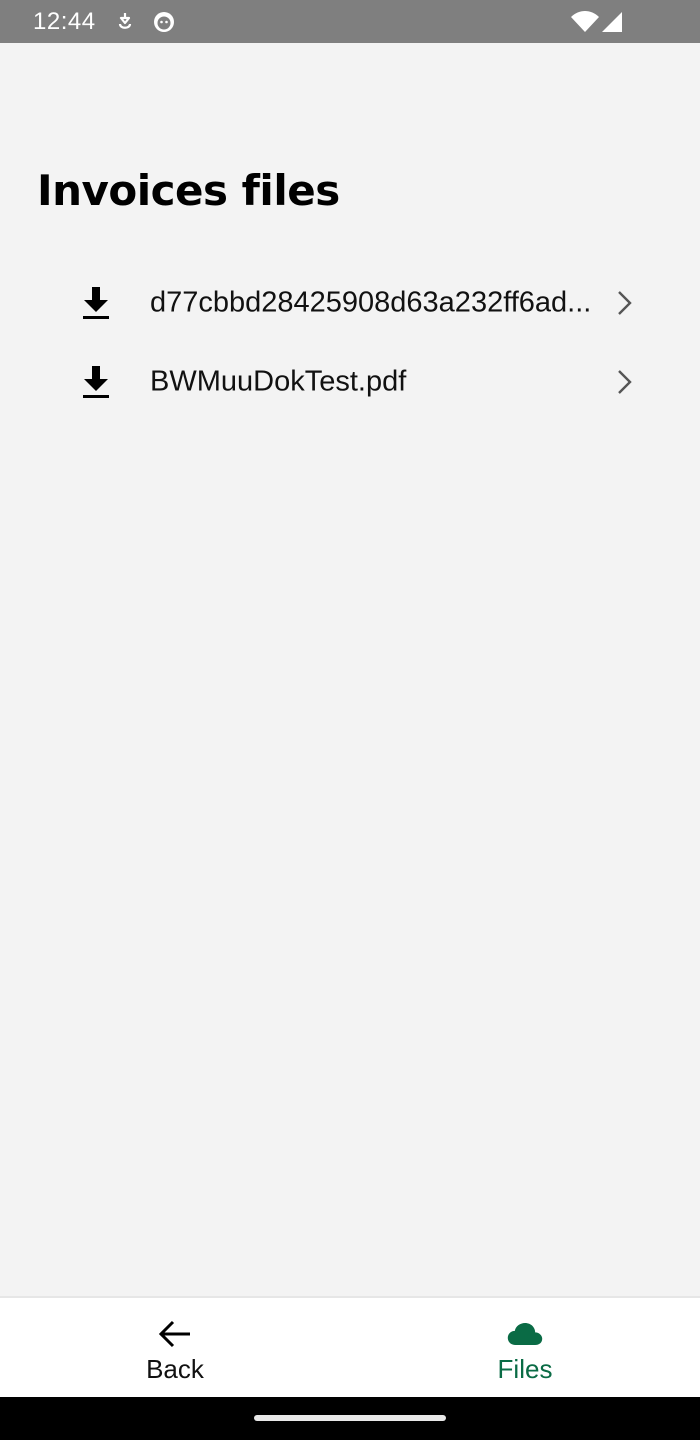 This screenshot has width=700, height=1440. Describe the element at coordinates (175, 1334) in the screenshot. I see `arrow-left-icon` at that location.